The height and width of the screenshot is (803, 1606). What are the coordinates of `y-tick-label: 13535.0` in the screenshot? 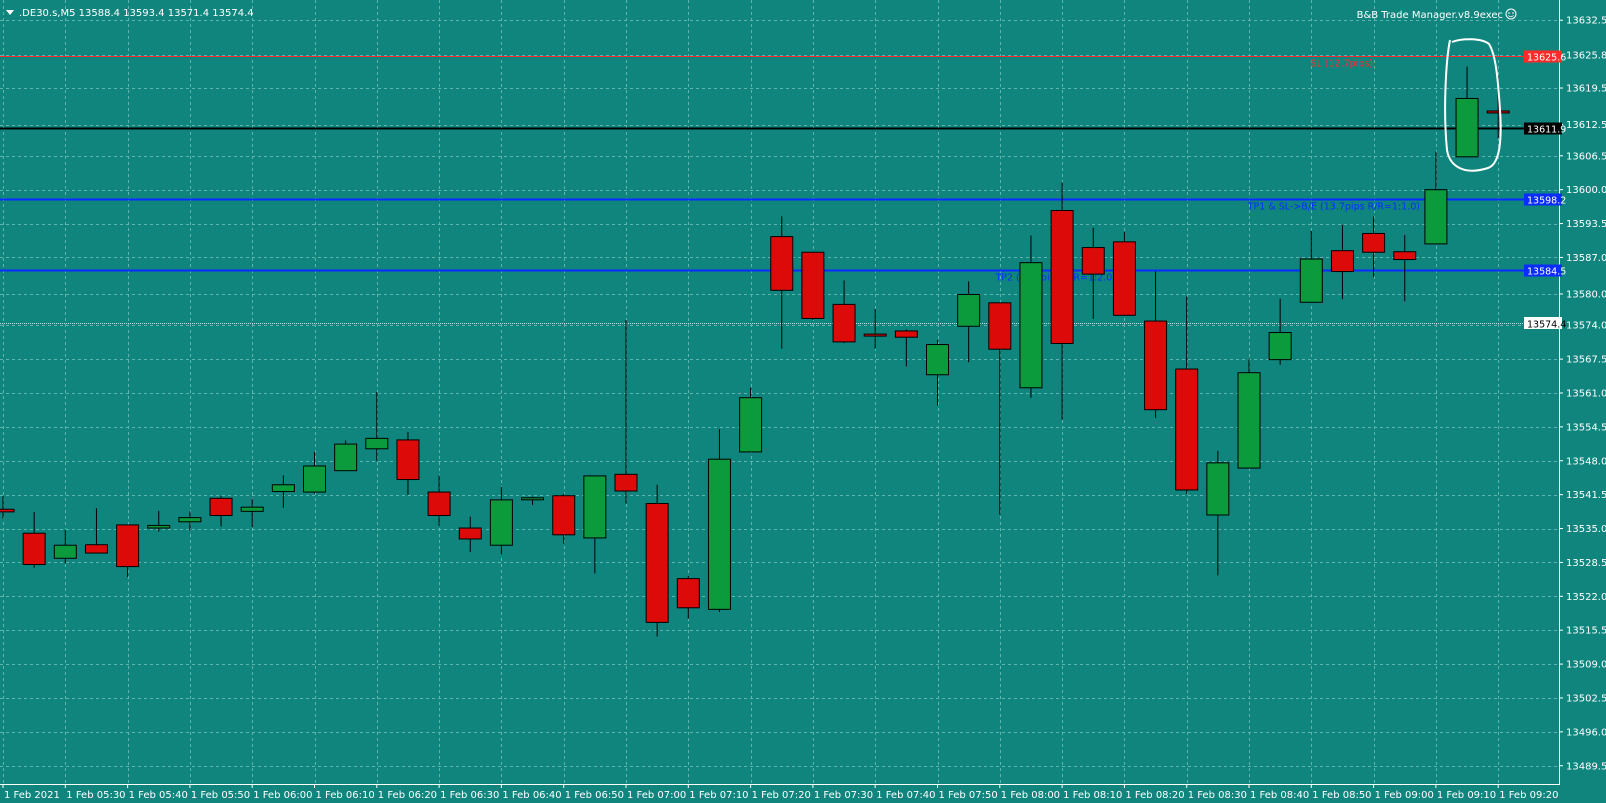 It's located at (1586, 529).